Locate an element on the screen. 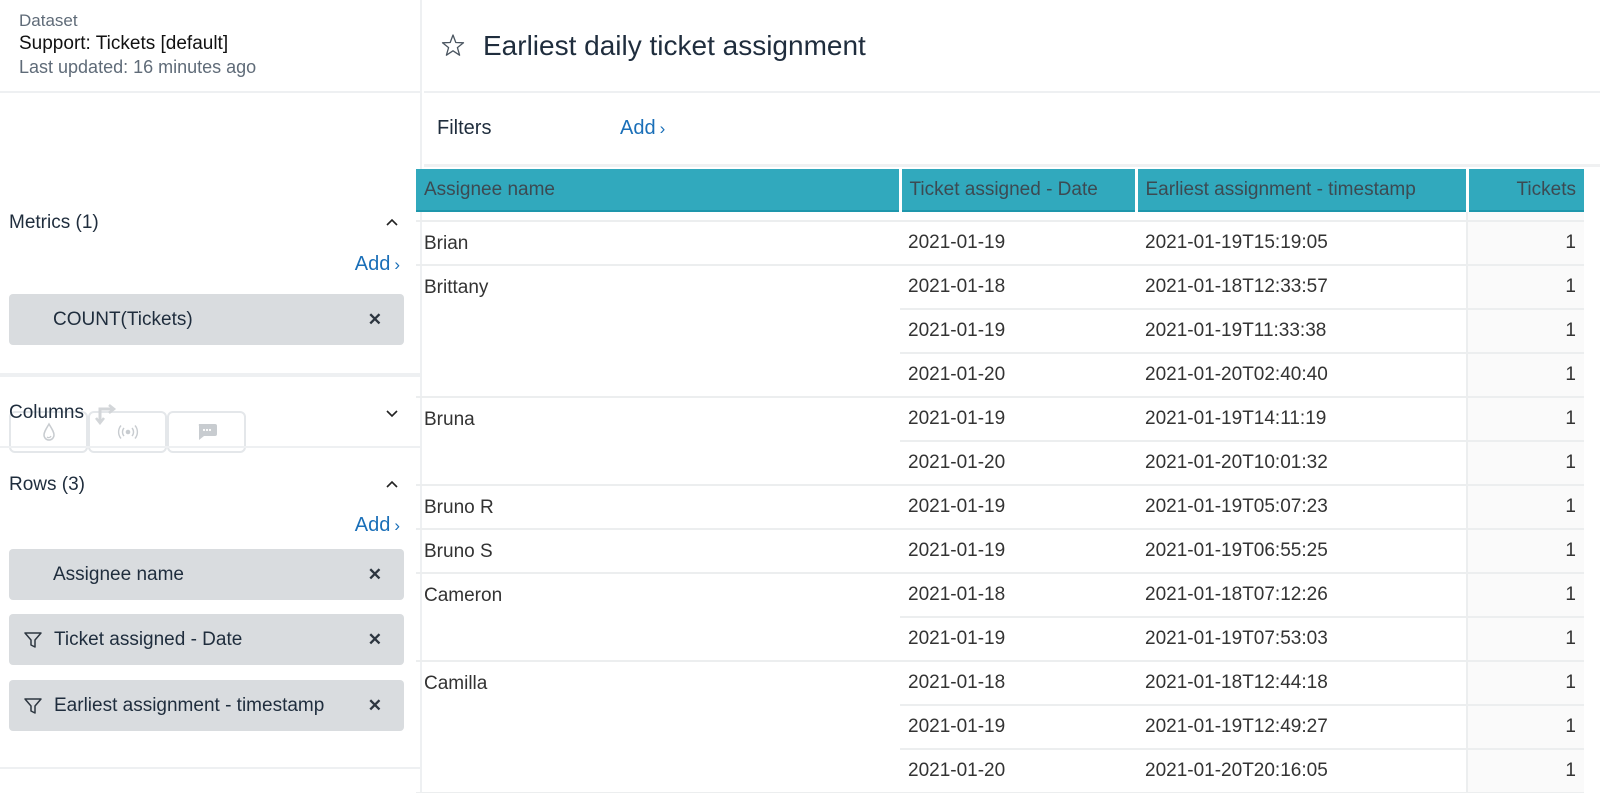 The image size is (1600, 793). table-row: Bruno R 2021-01-19 2021-01-19T05:07:23 1 is located at coordinates (1000, 507).